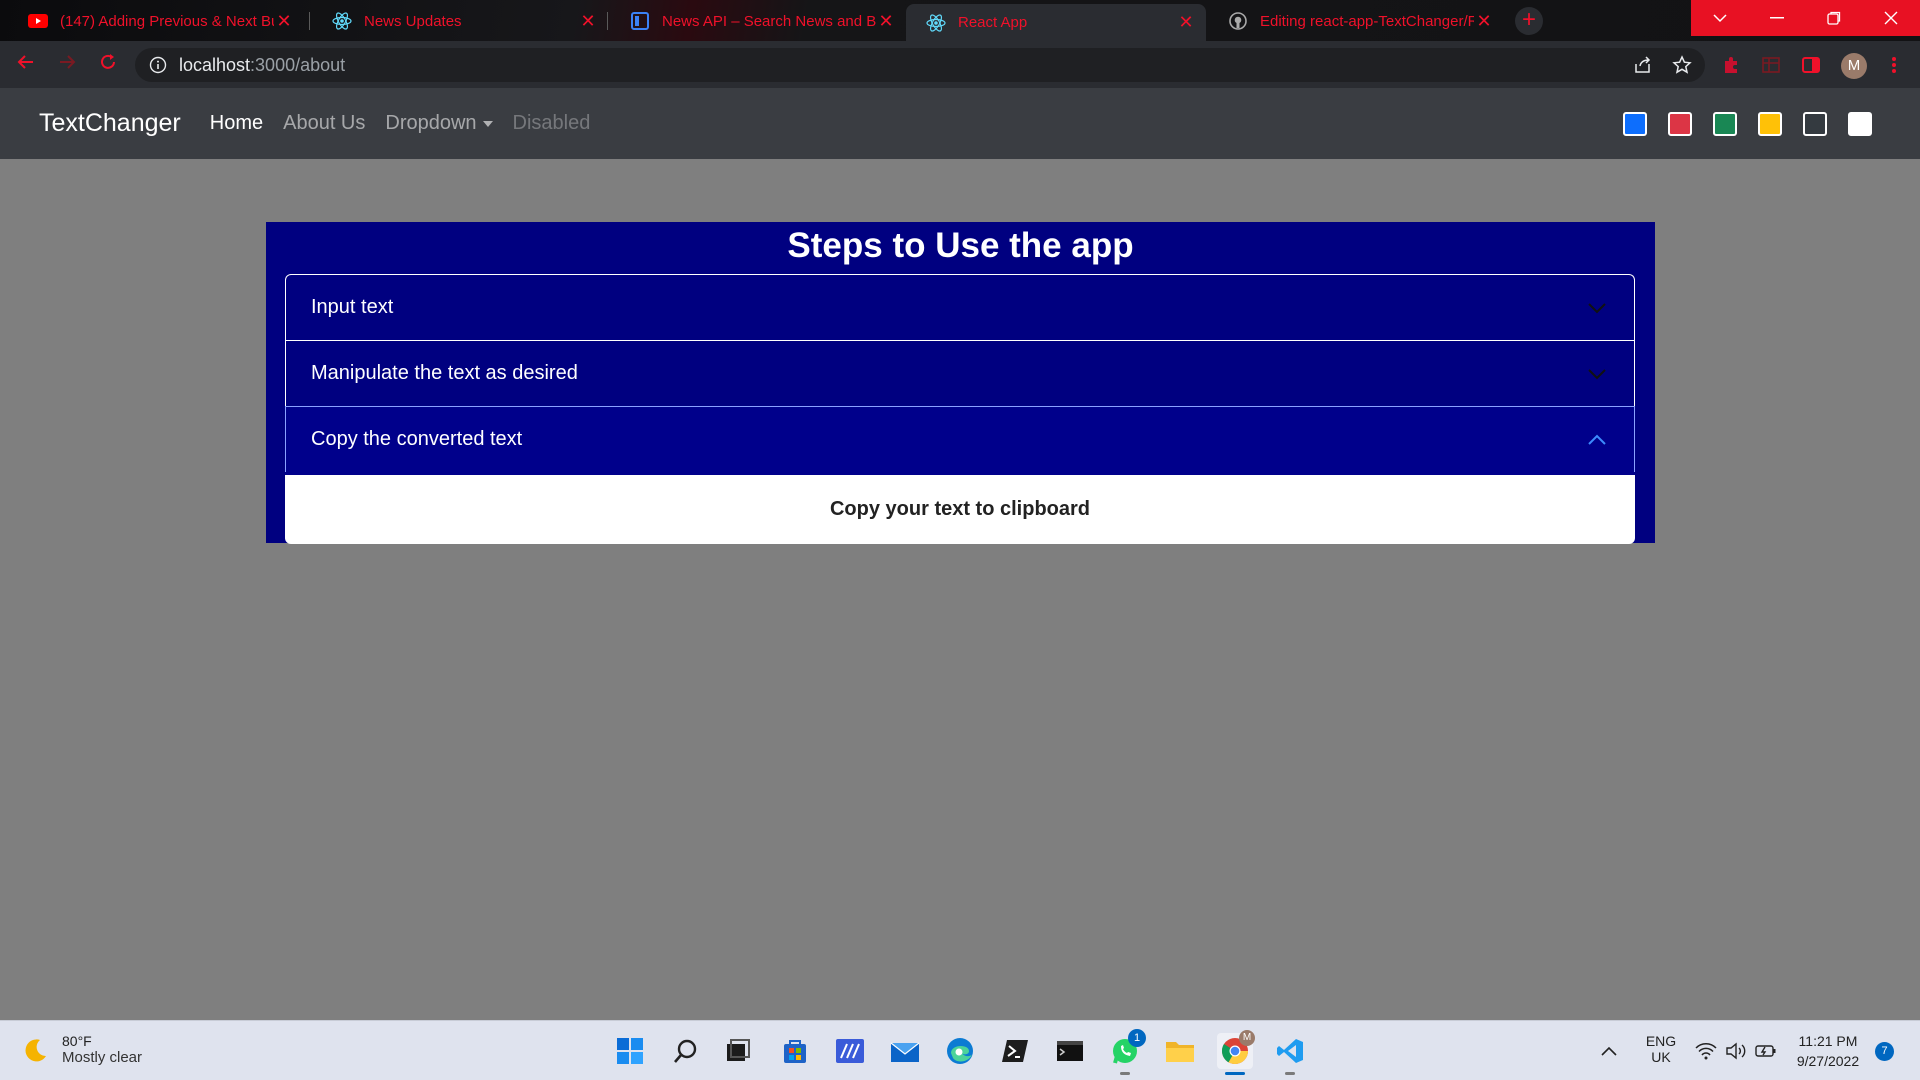 Image resolution: width=1920 pixels, height=1080 pixels. What do you see at coordinates (236, 123) in the screenshot?
I see `nav-home: Home` at bounding box center [236, 123].